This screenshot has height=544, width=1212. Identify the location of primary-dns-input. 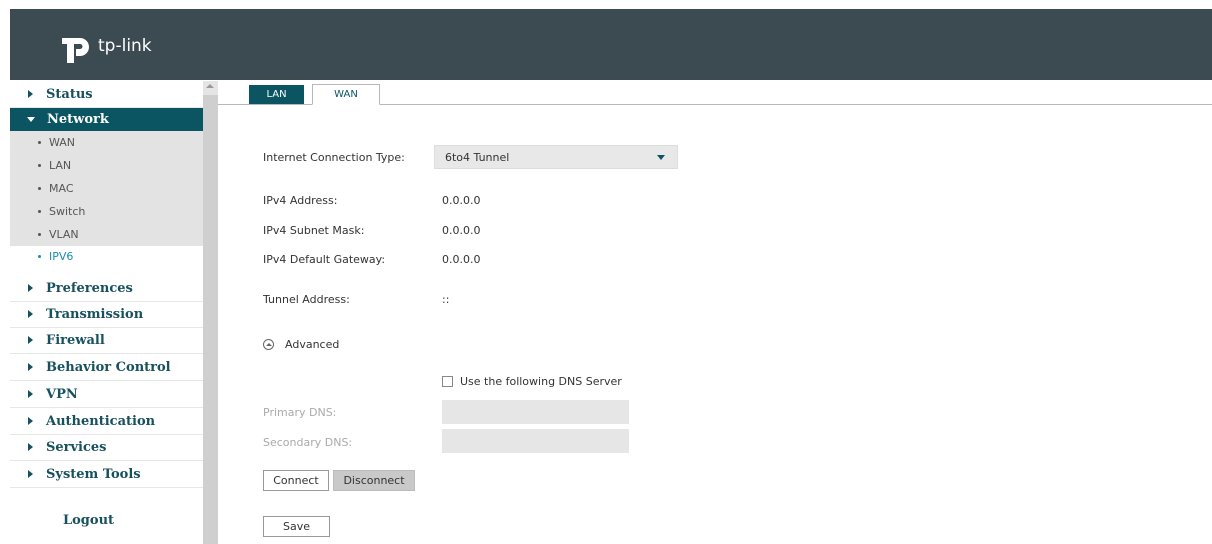
(535, 412).